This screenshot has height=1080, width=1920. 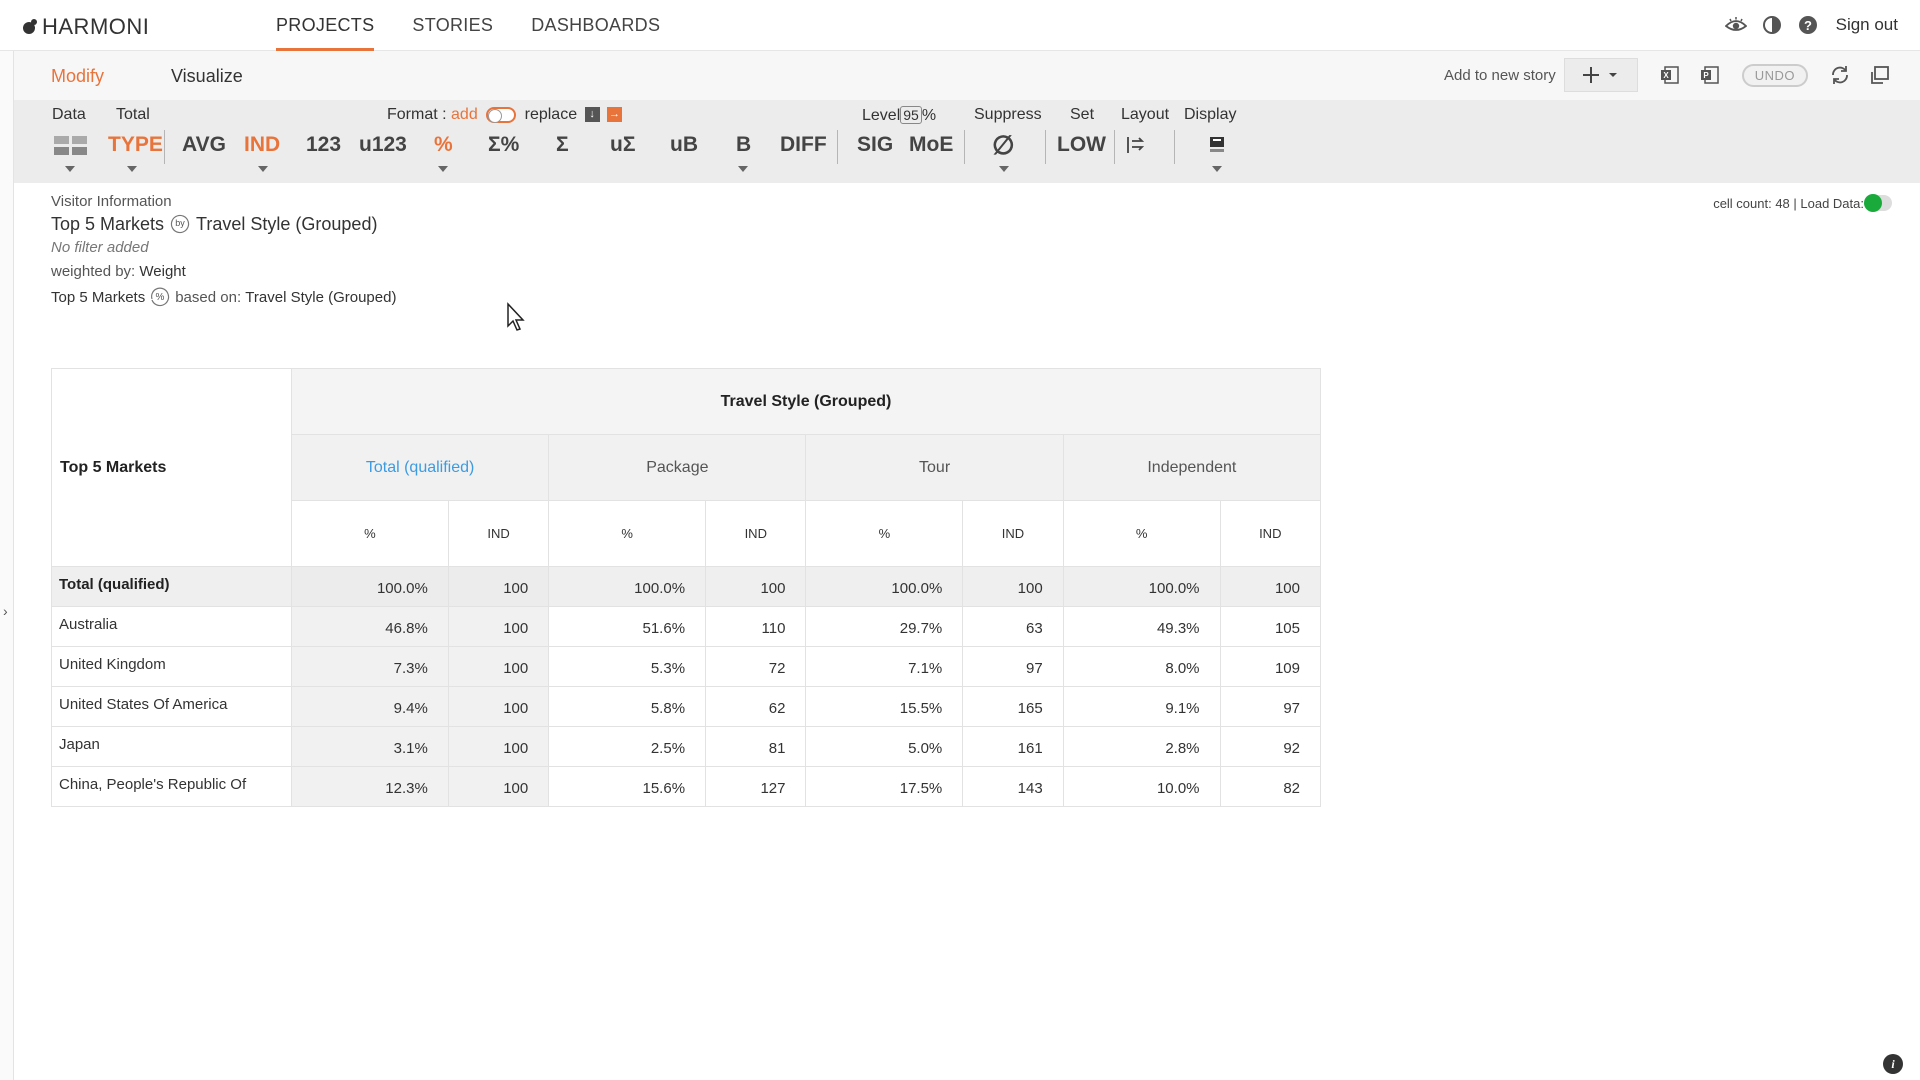 I want to click on type-button: TYPE, so click(x=135, y=145).